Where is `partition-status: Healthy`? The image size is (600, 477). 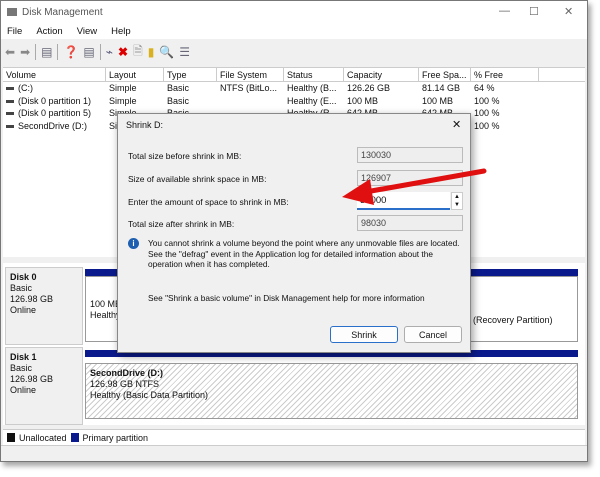
partition-status: Healthy is located at coordinates (105, 315).